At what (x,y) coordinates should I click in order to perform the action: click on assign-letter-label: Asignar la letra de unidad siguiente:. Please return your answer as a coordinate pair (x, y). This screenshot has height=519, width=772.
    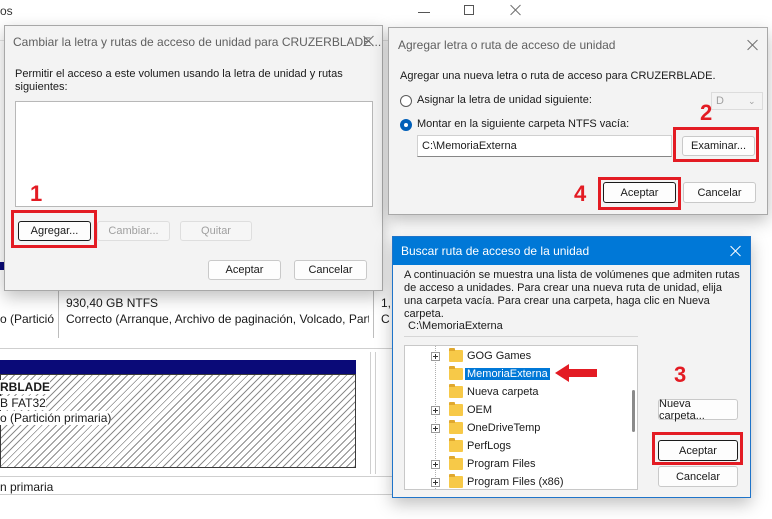
    Looking at the image, I should click on (504, 100).